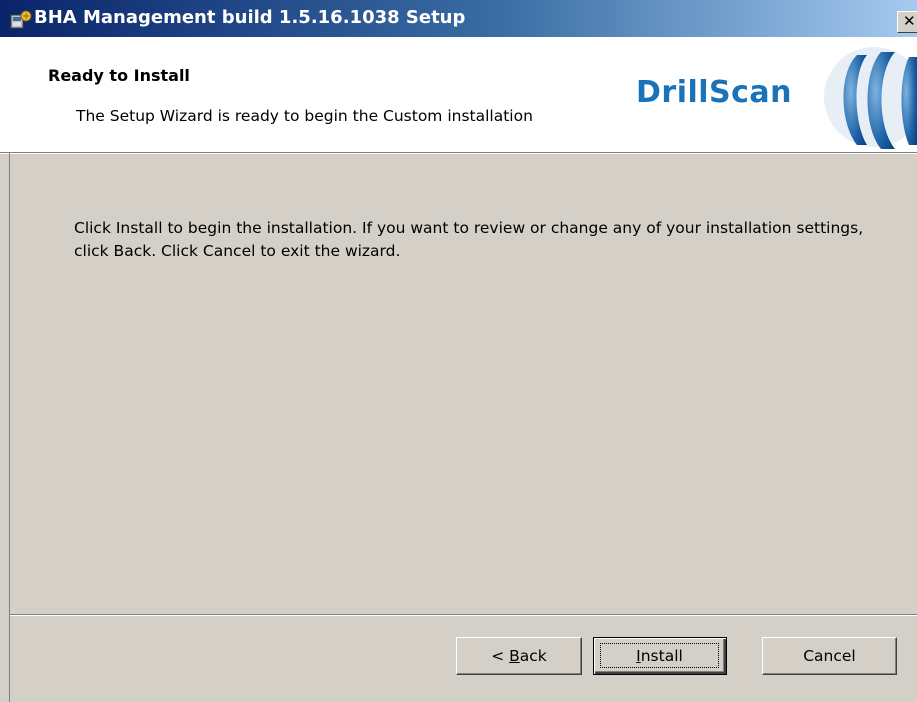  I want to click on drillscan-logo: DrillScan, so click(775, 94).